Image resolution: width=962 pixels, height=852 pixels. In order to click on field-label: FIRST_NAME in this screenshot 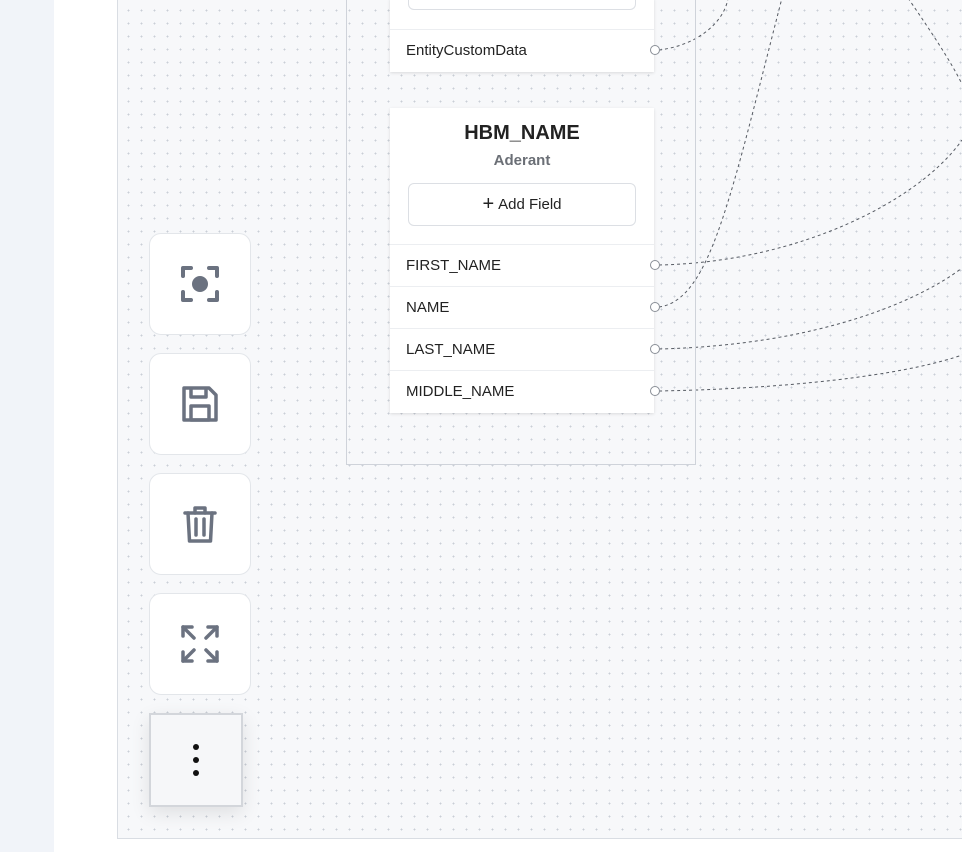, I will do `click(454, 265)`.